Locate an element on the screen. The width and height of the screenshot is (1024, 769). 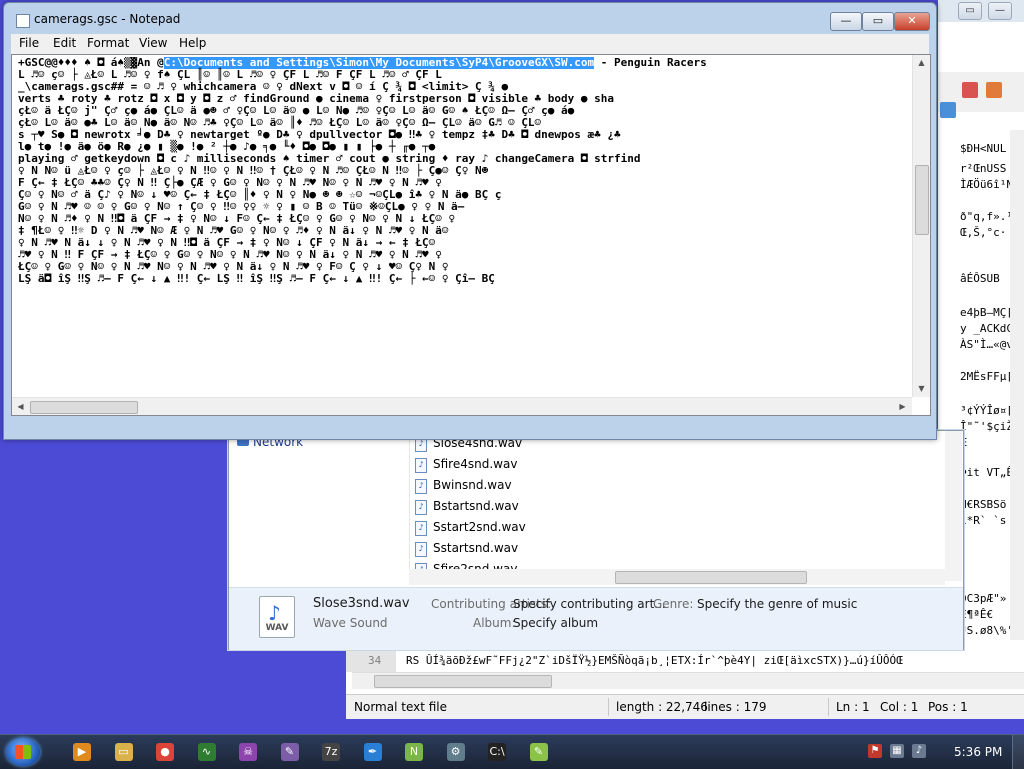
code-line: e4þB–MÇ[ is located at coordinates (986, 312).